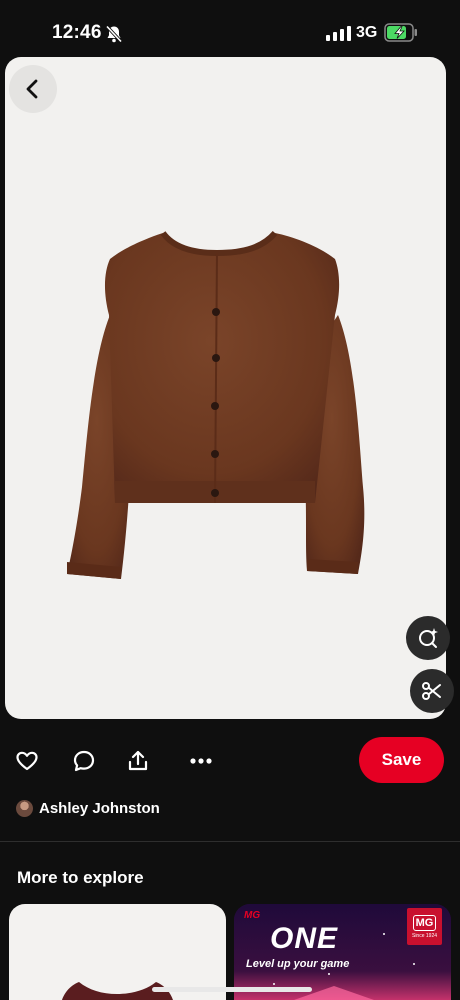 This screenshot has height=1000, width=460. I want to click on comment-icon, so click(84, 761).